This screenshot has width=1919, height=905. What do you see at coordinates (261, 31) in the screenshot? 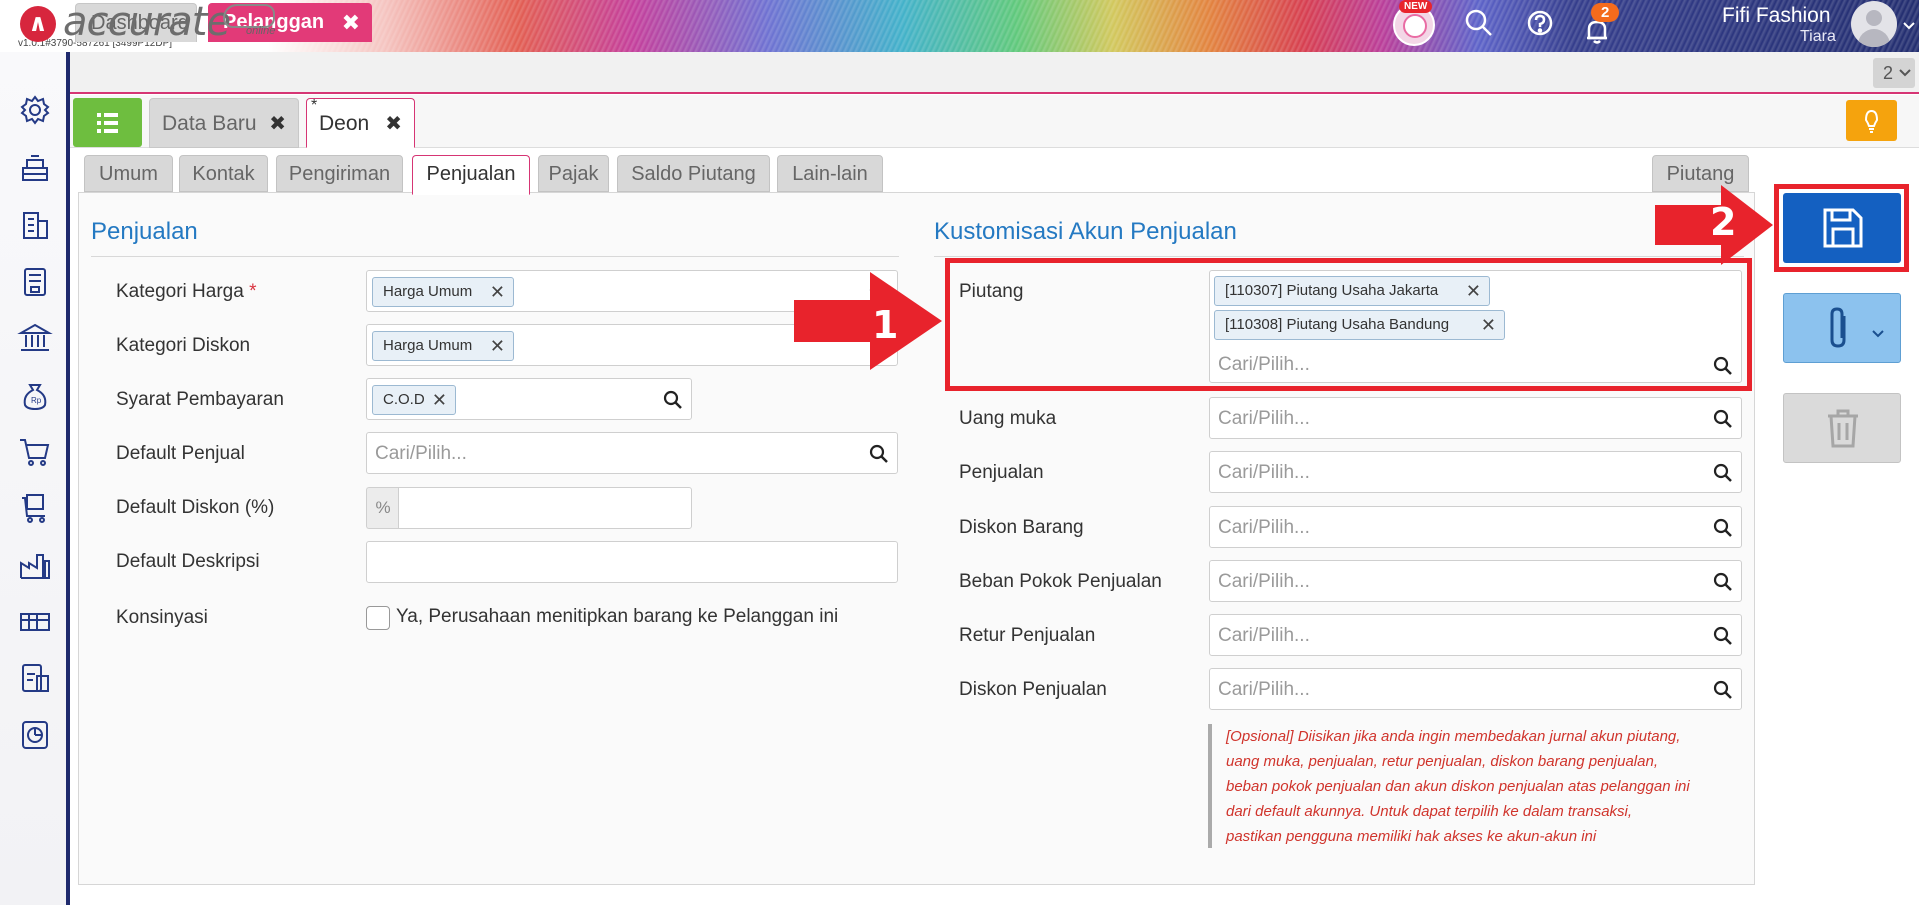
I see `logo-online-text: online` at bounding box center [261, 31].